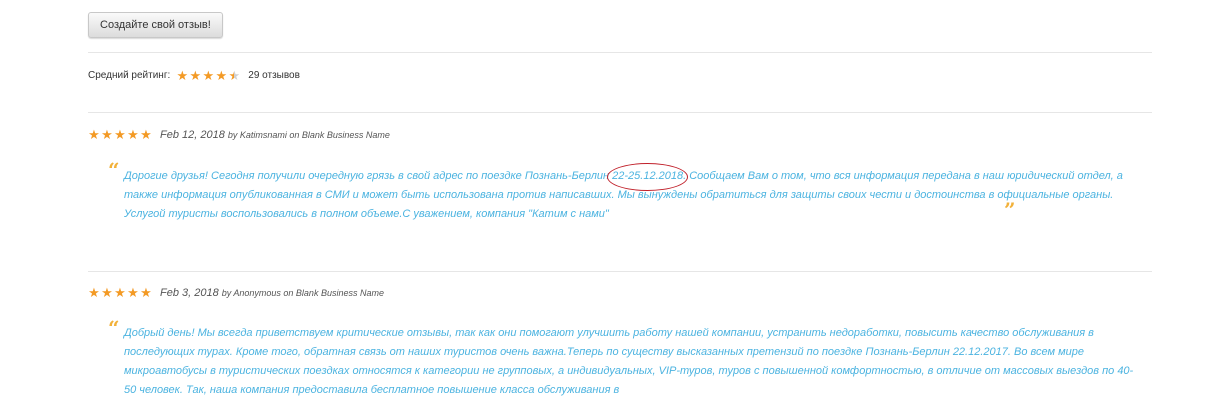 The height and width of the screenshot is (400, 1230). Describe the element at coordinates (192, 134) in the screenshot. I see `review-date: Feb 12, 2018` at that location.